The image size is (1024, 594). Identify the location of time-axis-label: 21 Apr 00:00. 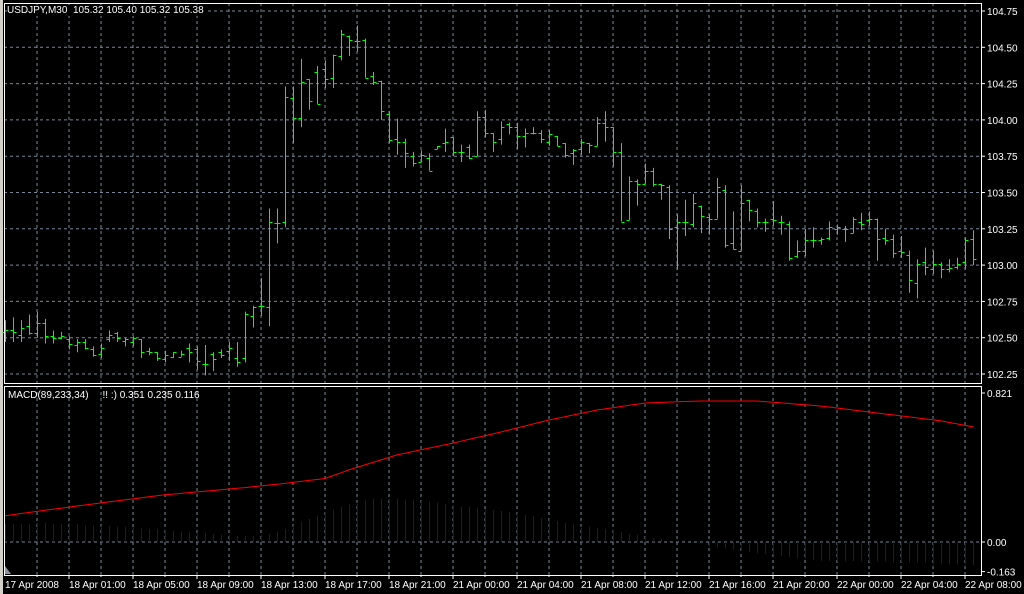
(481, 585).